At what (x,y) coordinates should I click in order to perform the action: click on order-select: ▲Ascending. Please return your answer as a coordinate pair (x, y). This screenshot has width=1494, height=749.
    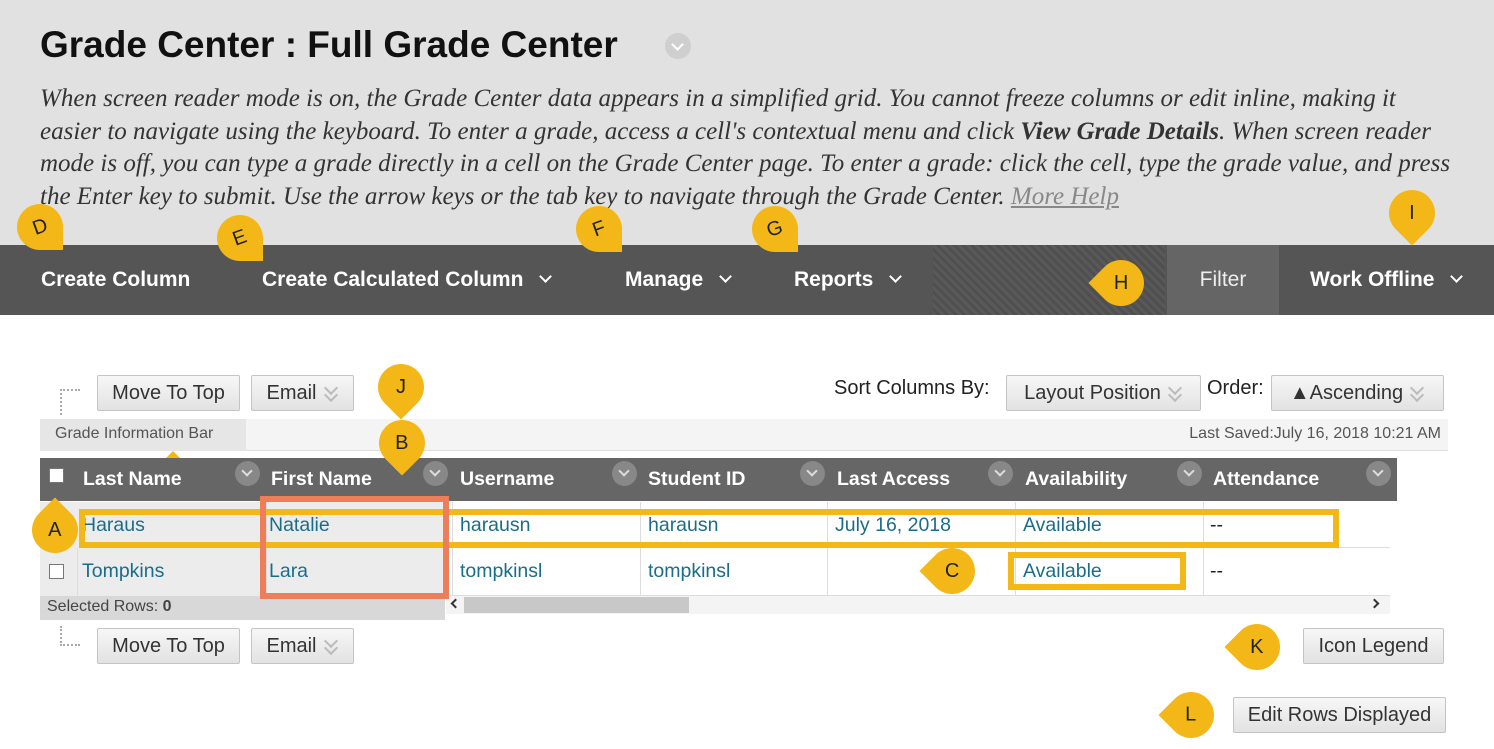
    Looking at the image, I should click on (1357, 393).